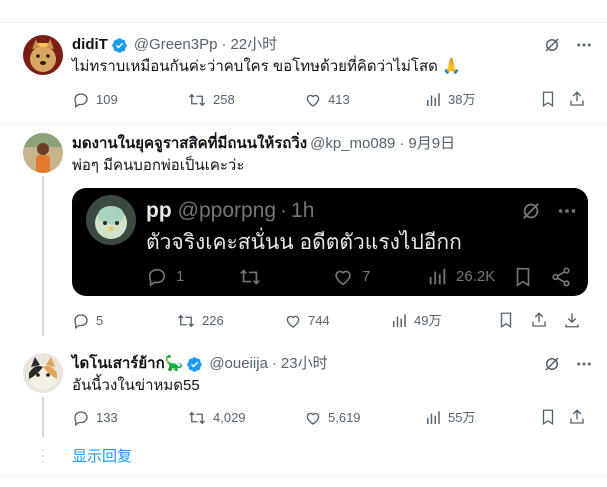 The width and height of the screenshot is (607, 487). Describe the element at coordinates (303, 22) in the screenshot. I see `top-divider` at that location.